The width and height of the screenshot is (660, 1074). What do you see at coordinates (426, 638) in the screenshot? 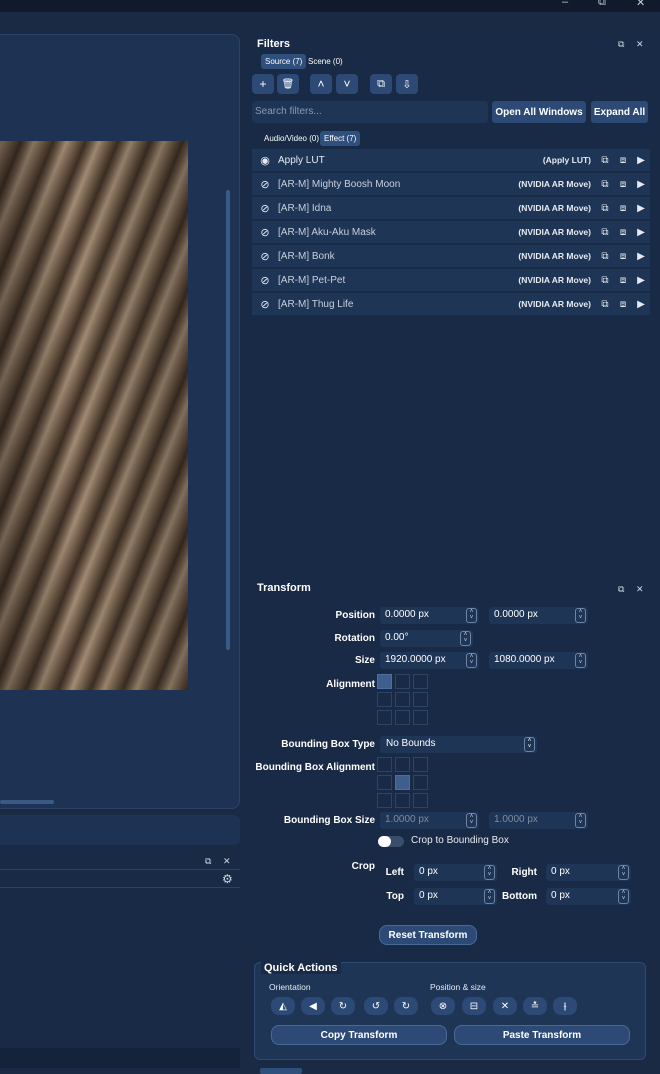
I see `rotation-input: 0.00° ˄ ˅` at bounding box center [426, 638].